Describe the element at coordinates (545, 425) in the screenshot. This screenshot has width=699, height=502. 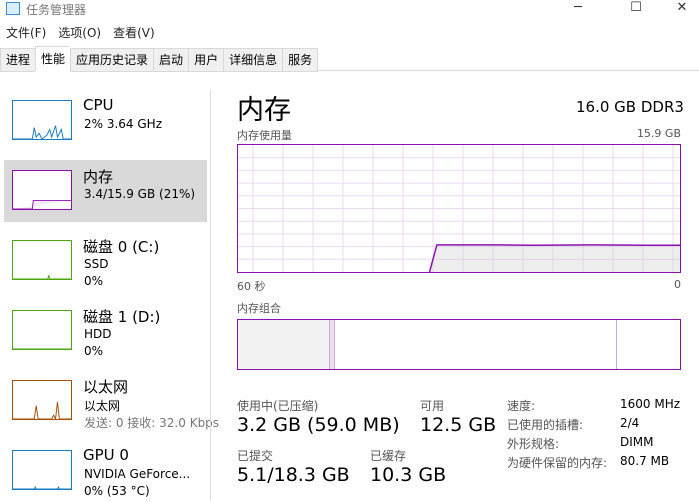
I see `detail-label: 已使用的插槽:` at that location.